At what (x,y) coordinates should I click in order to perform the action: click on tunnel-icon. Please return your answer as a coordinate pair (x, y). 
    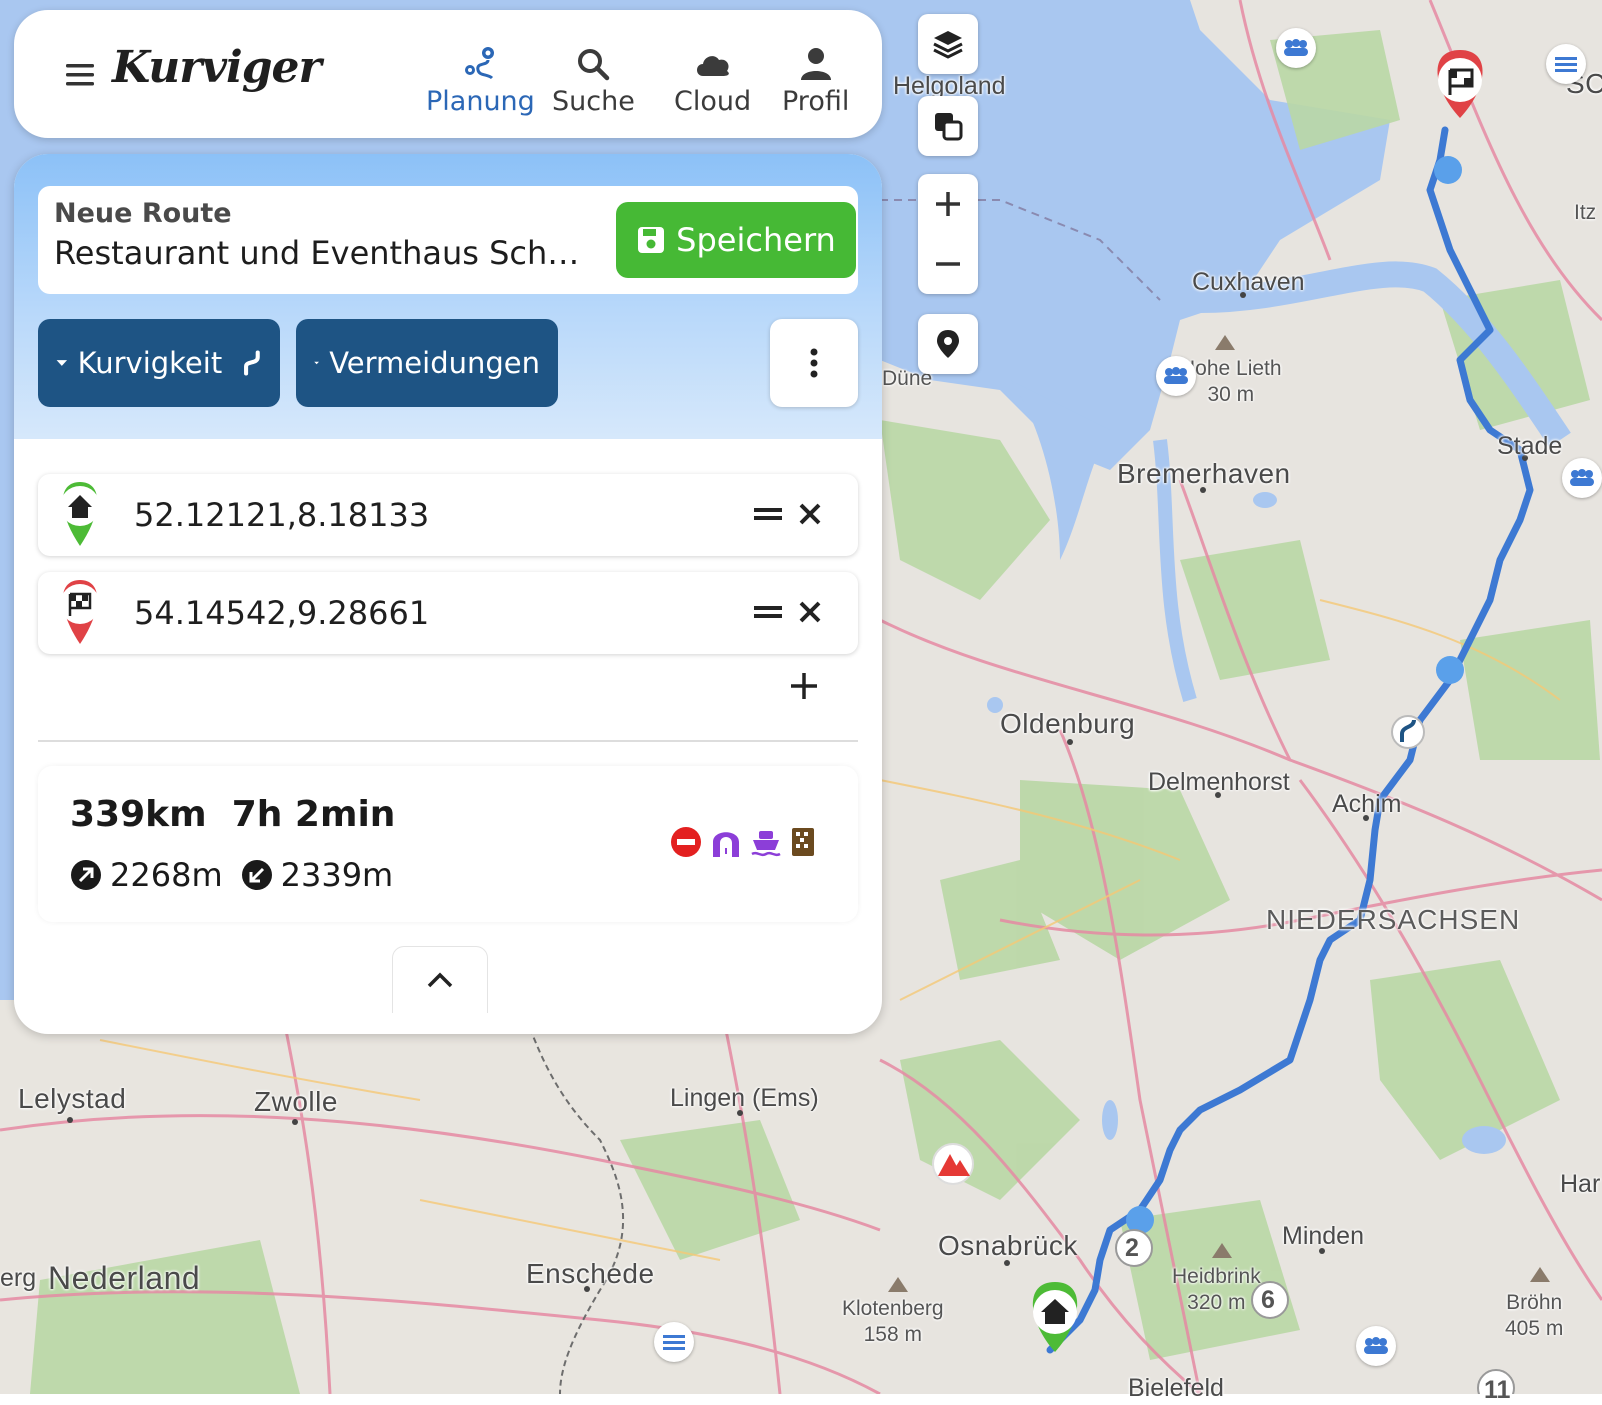
    Looking at the image, I should click on (726, 842).